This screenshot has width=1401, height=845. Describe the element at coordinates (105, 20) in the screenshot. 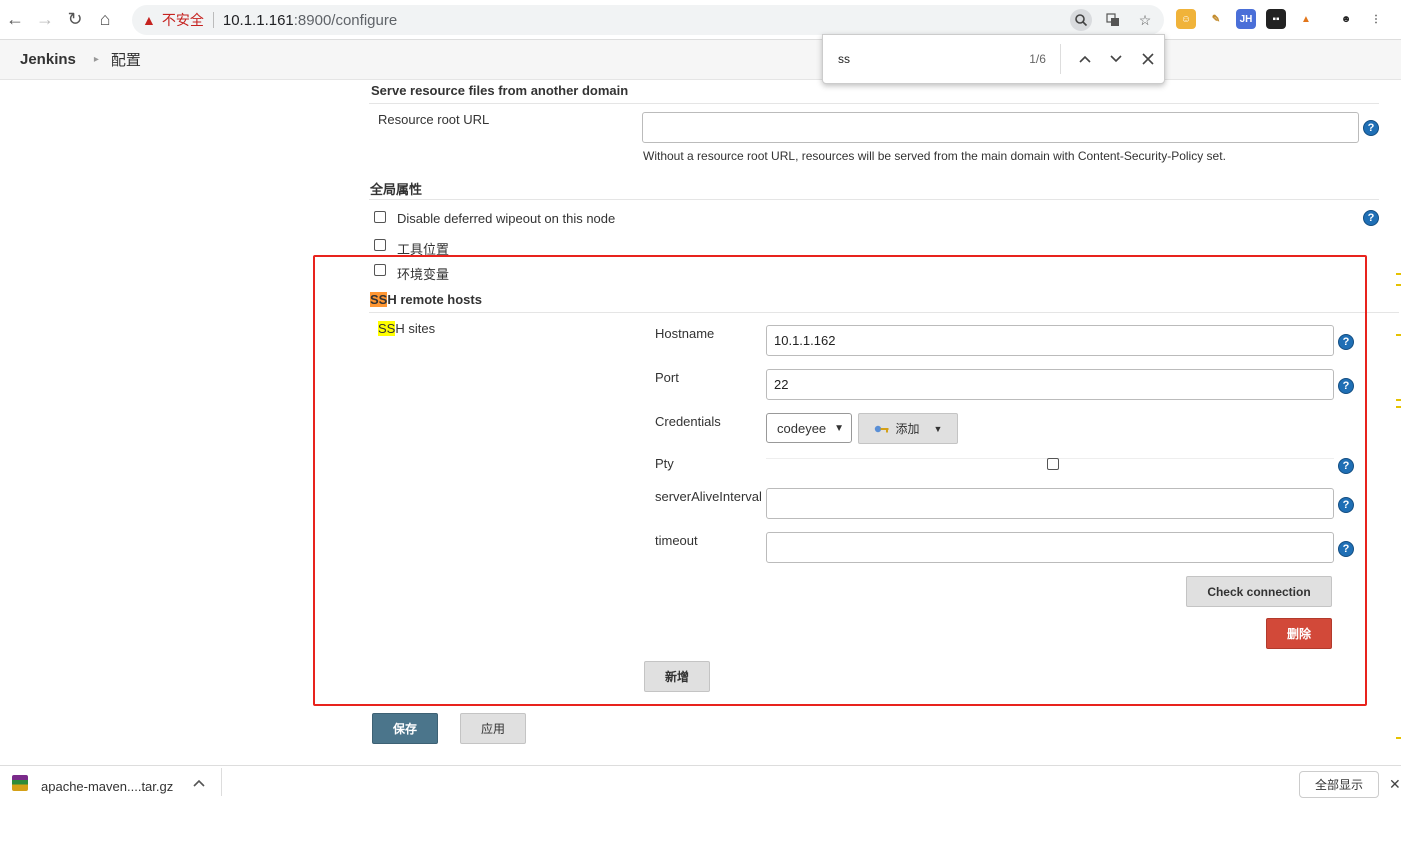

I see `home-button: ⌂` at that location.